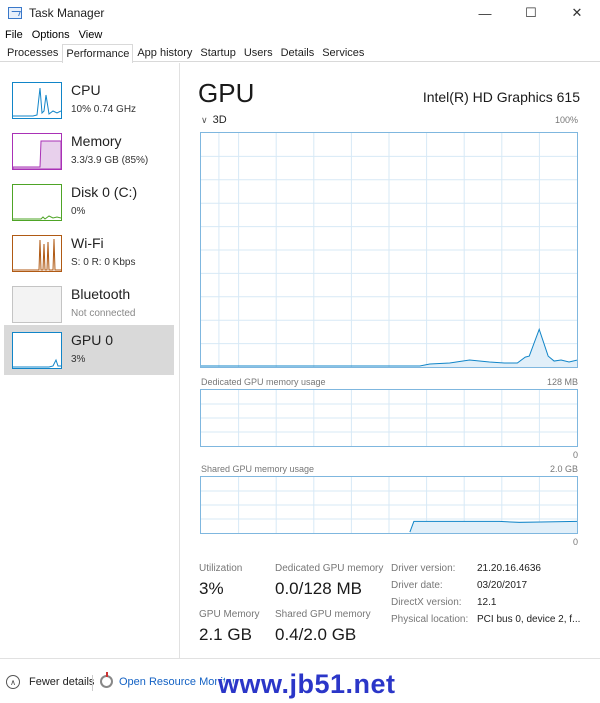  What do you see at coordinates (37, 350) in the screenshot?
I see `gpu-thumbnail-graph` at bounding box center [37, 350].